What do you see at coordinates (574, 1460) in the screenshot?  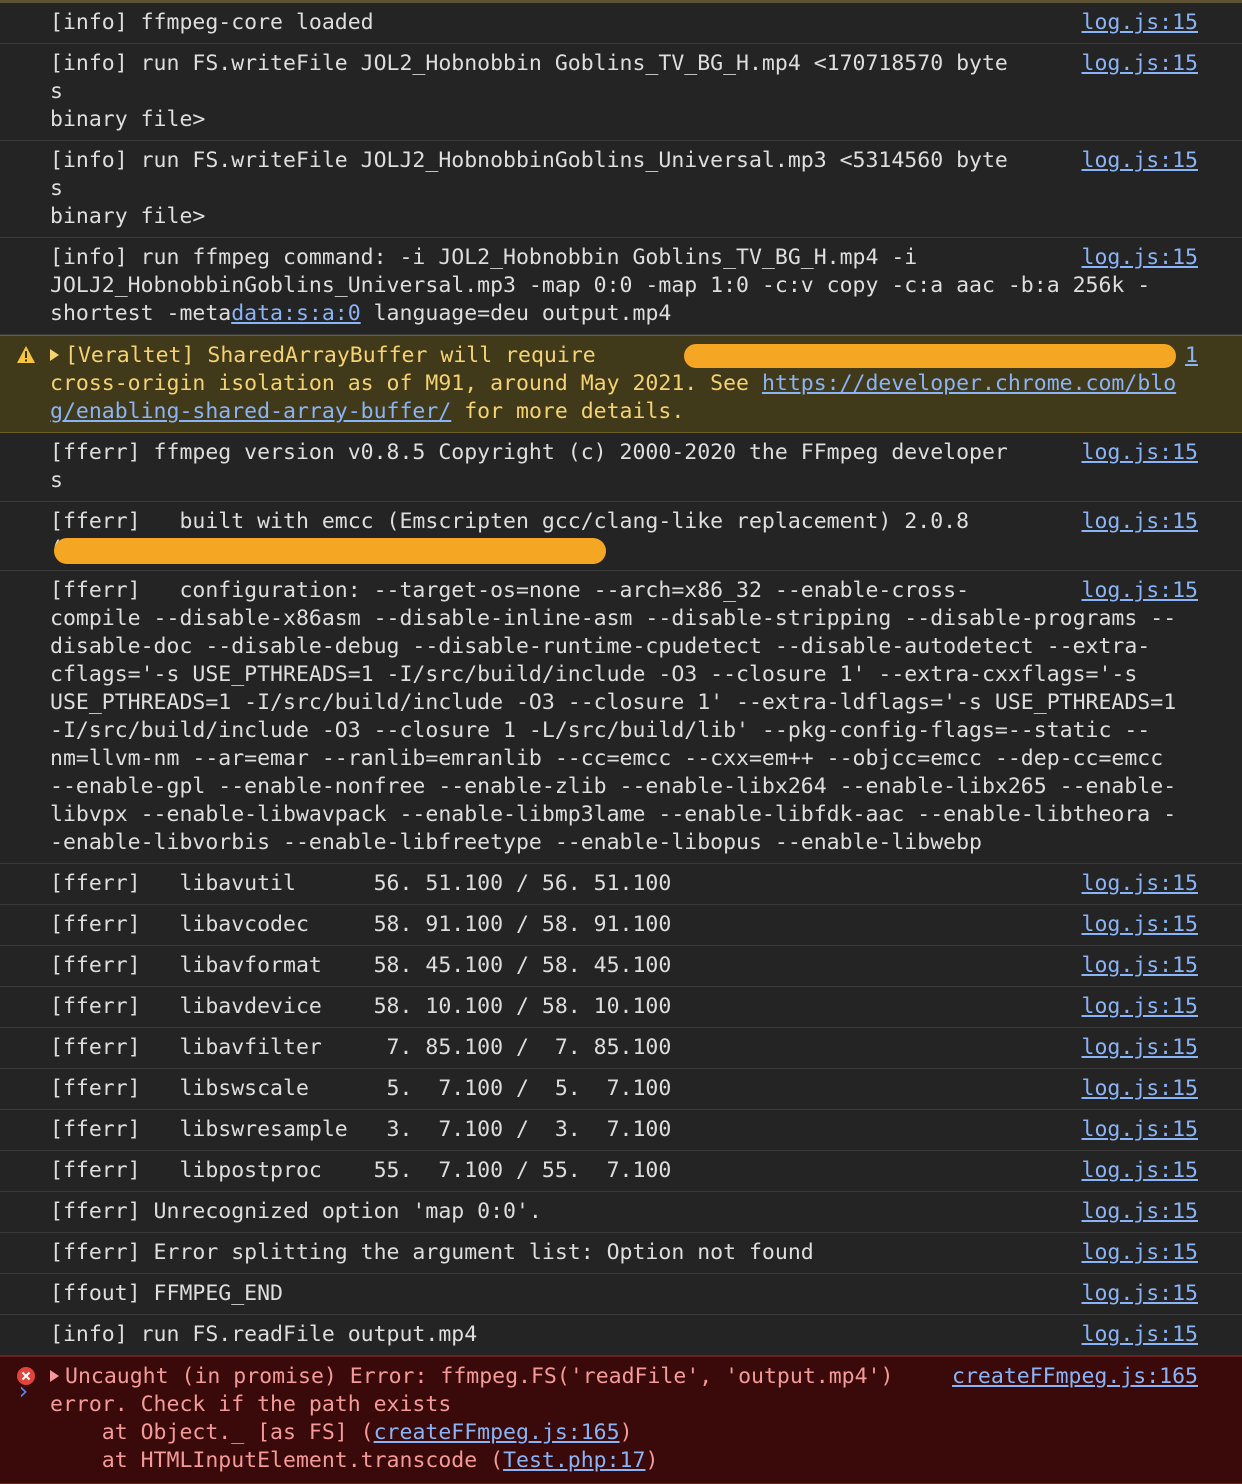 I see `stack-frame-link: Test.php:17` at bounding box center [574, 1460].